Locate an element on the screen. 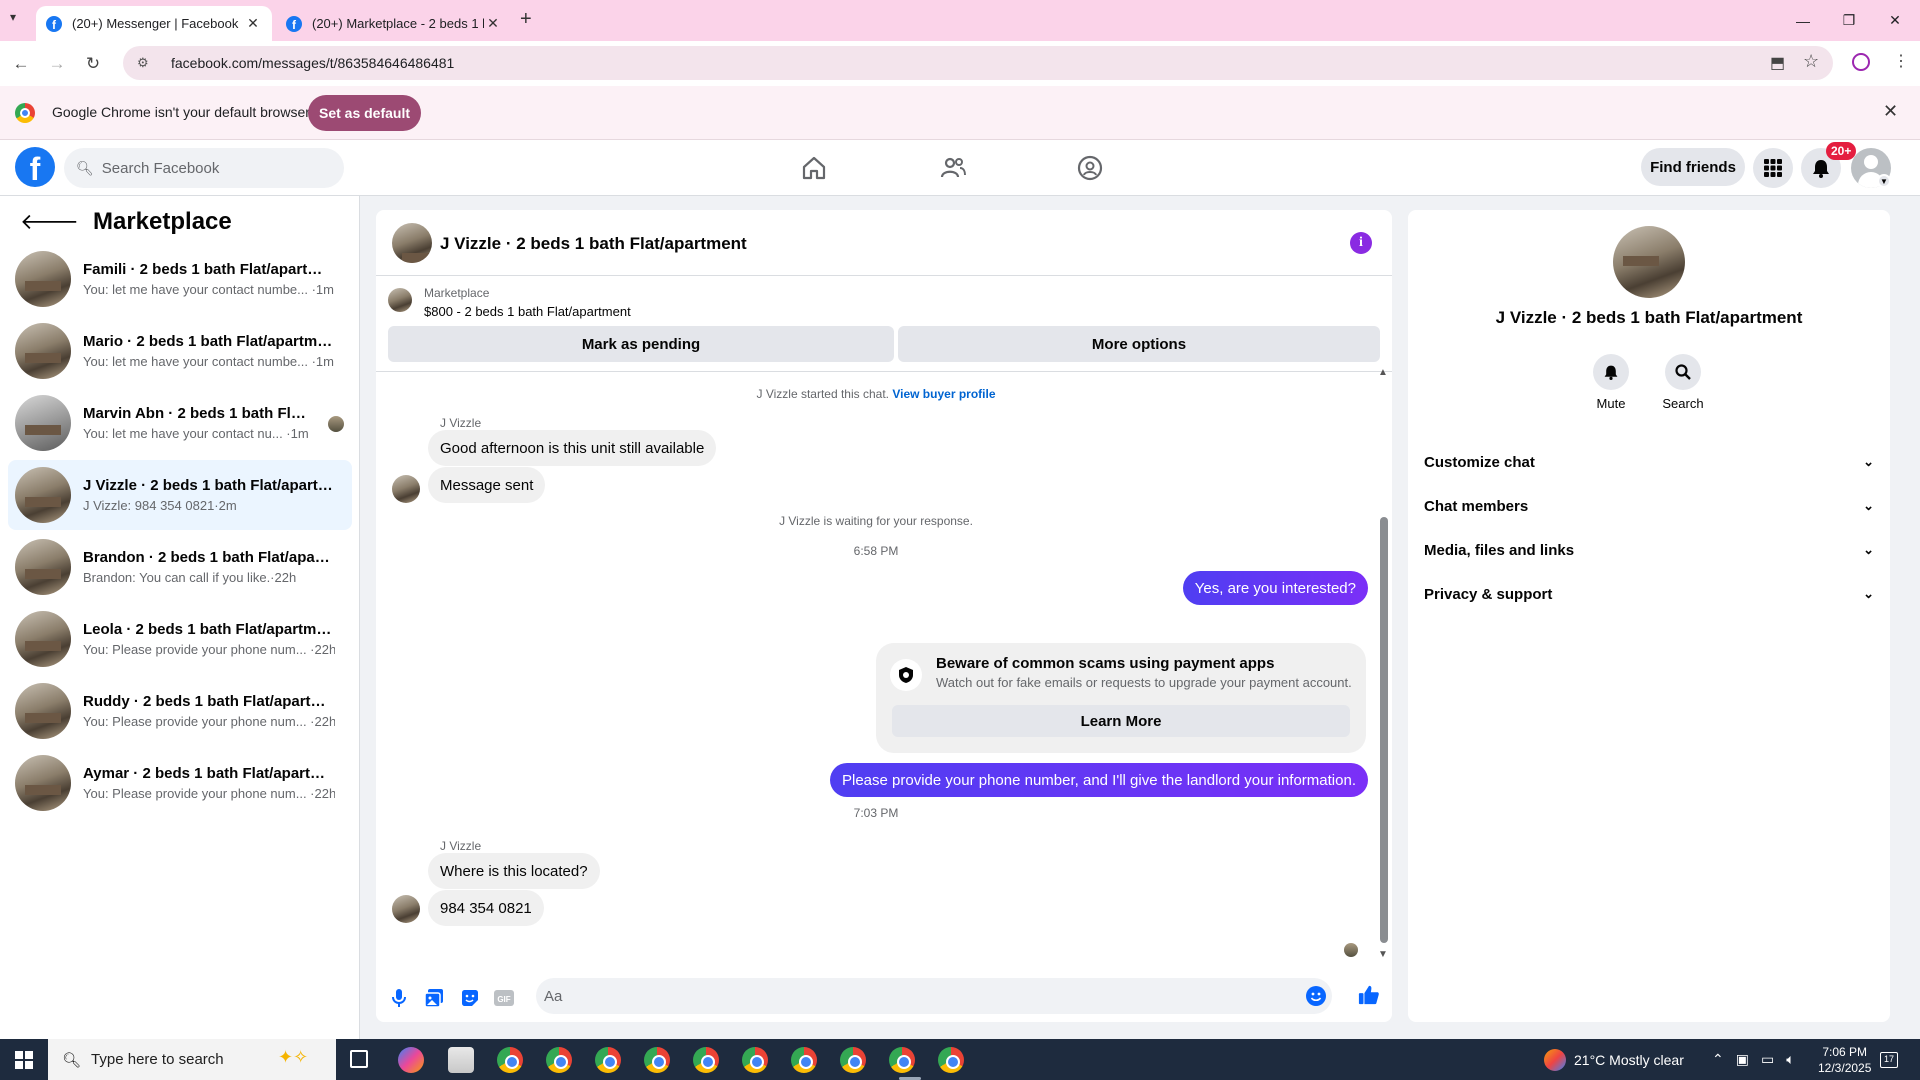  search-conversation-button: Search is located at coordinates (1683, 382).